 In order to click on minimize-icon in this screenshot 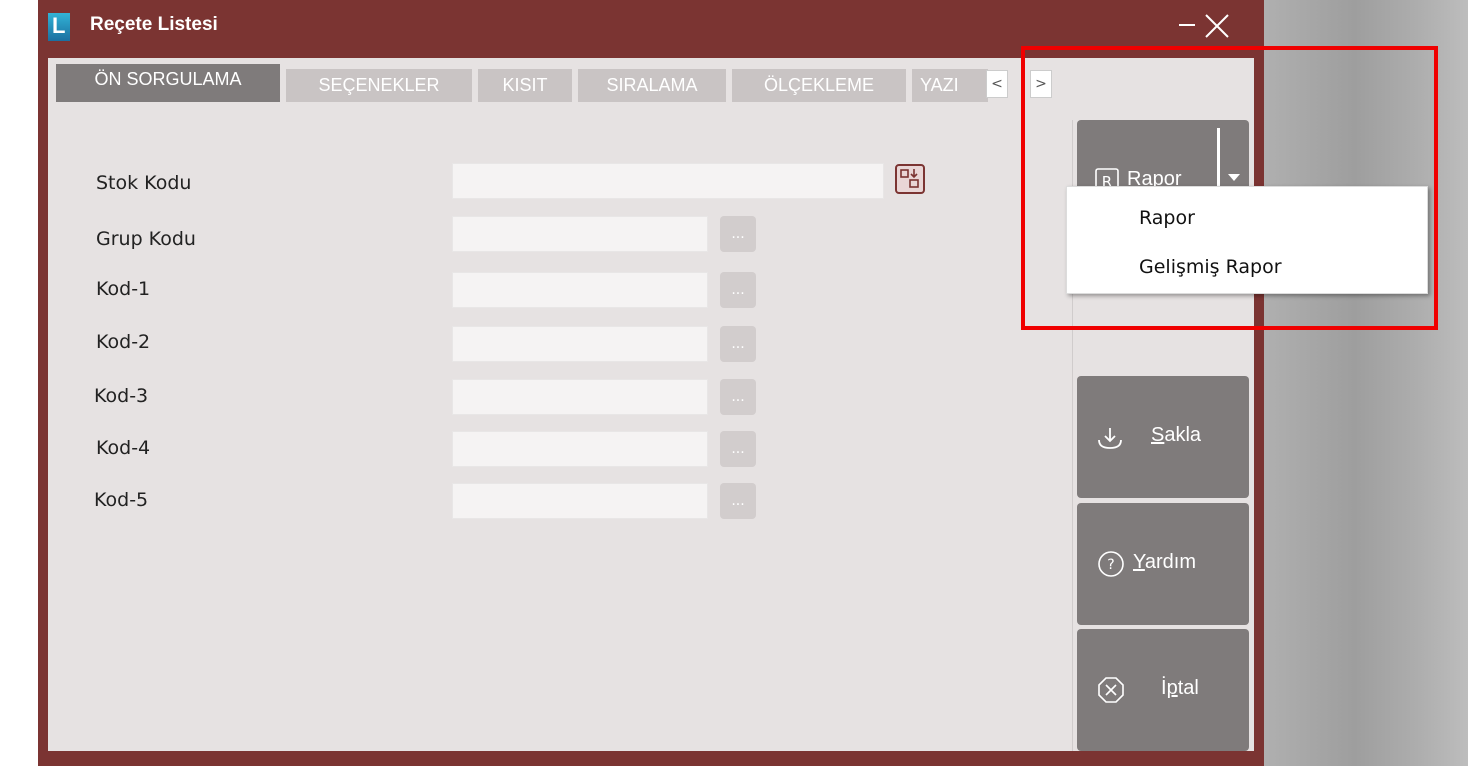, I will do `click(1187, 25)`.